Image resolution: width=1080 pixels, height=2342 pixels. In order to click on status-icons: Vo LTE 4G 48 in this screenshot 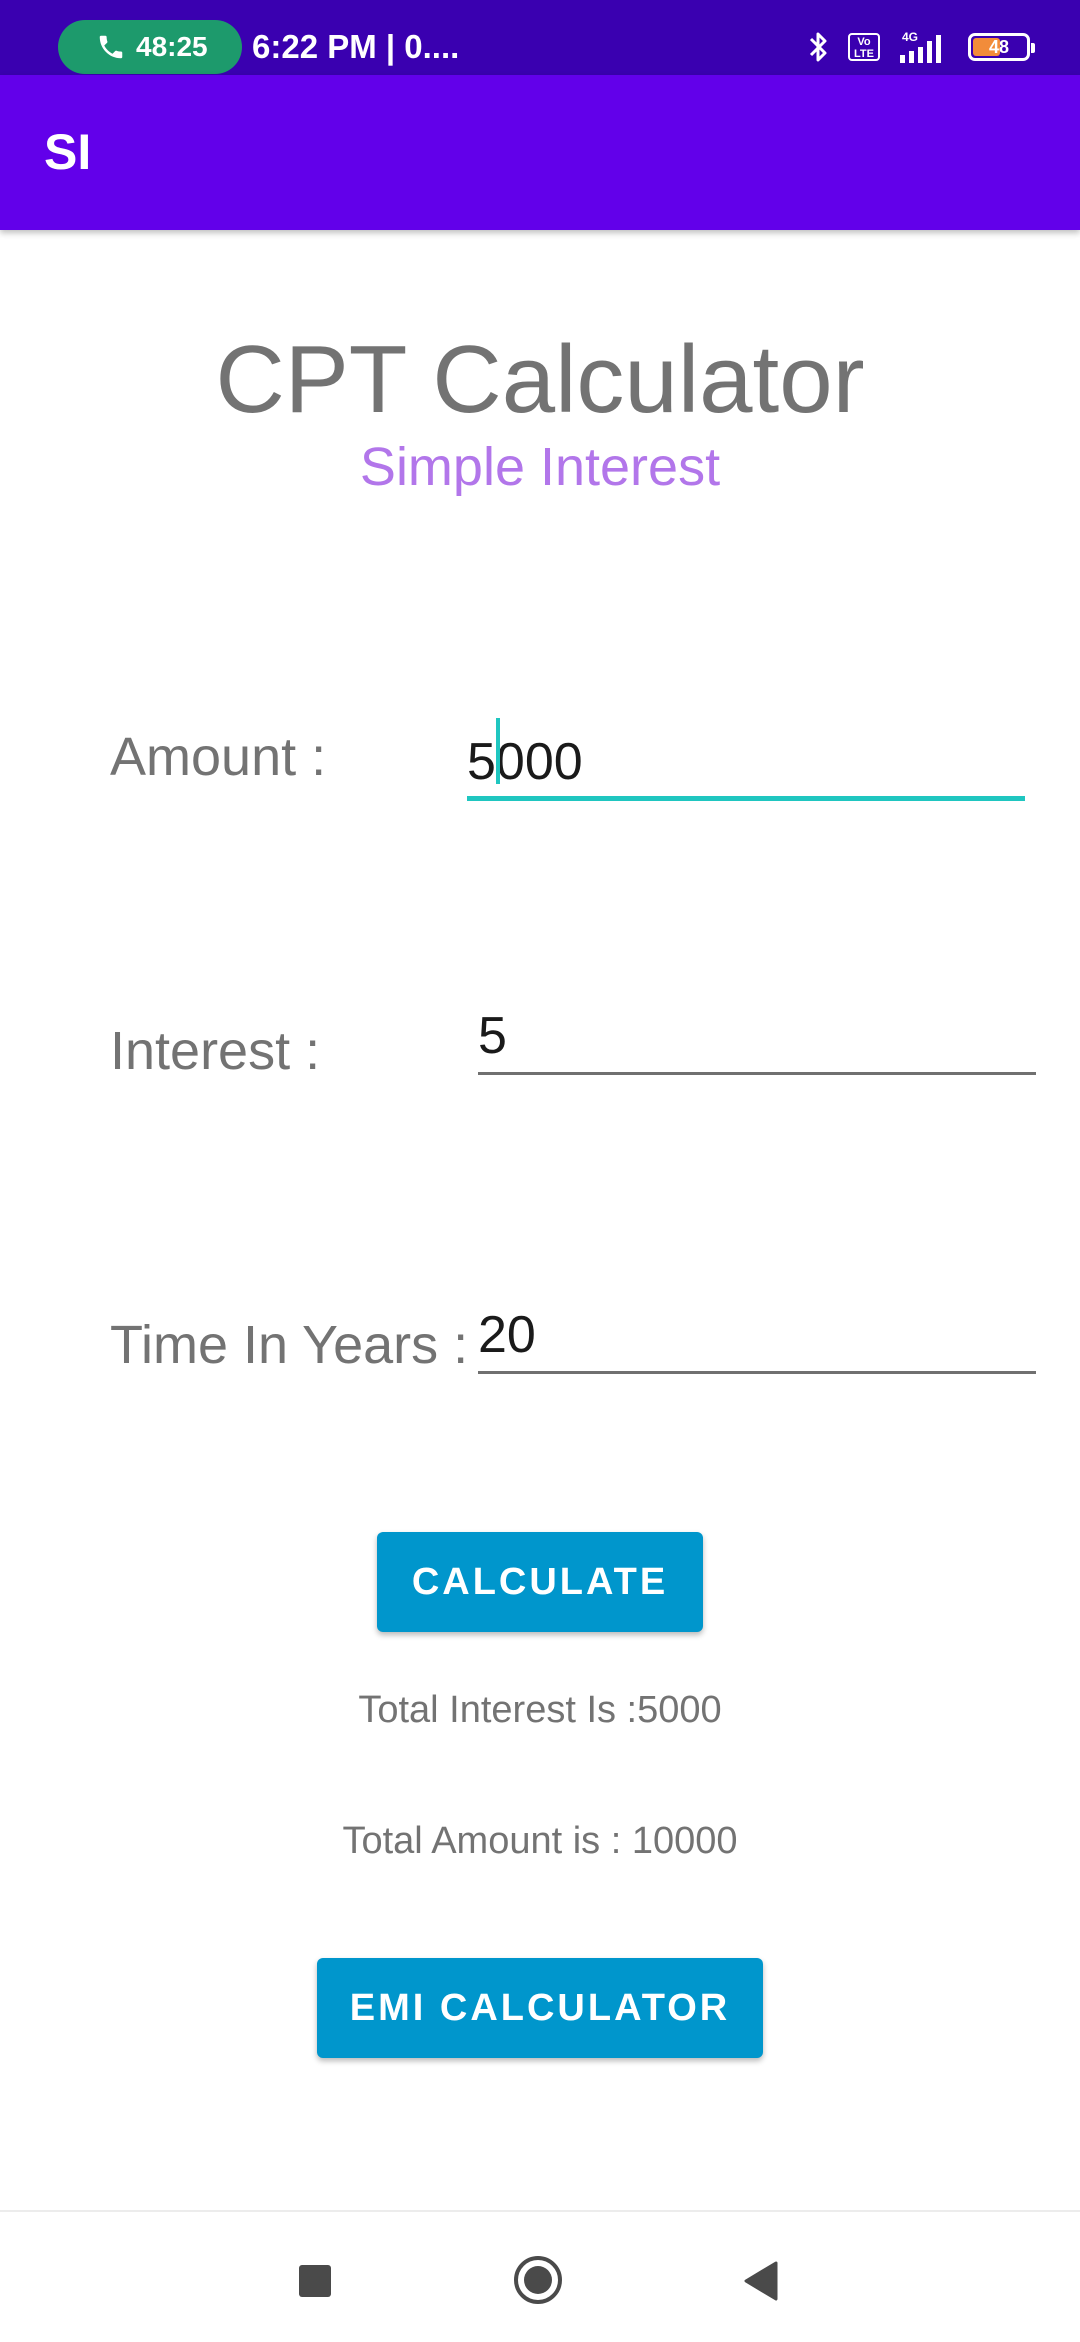, I will do `click(920, 47)`.